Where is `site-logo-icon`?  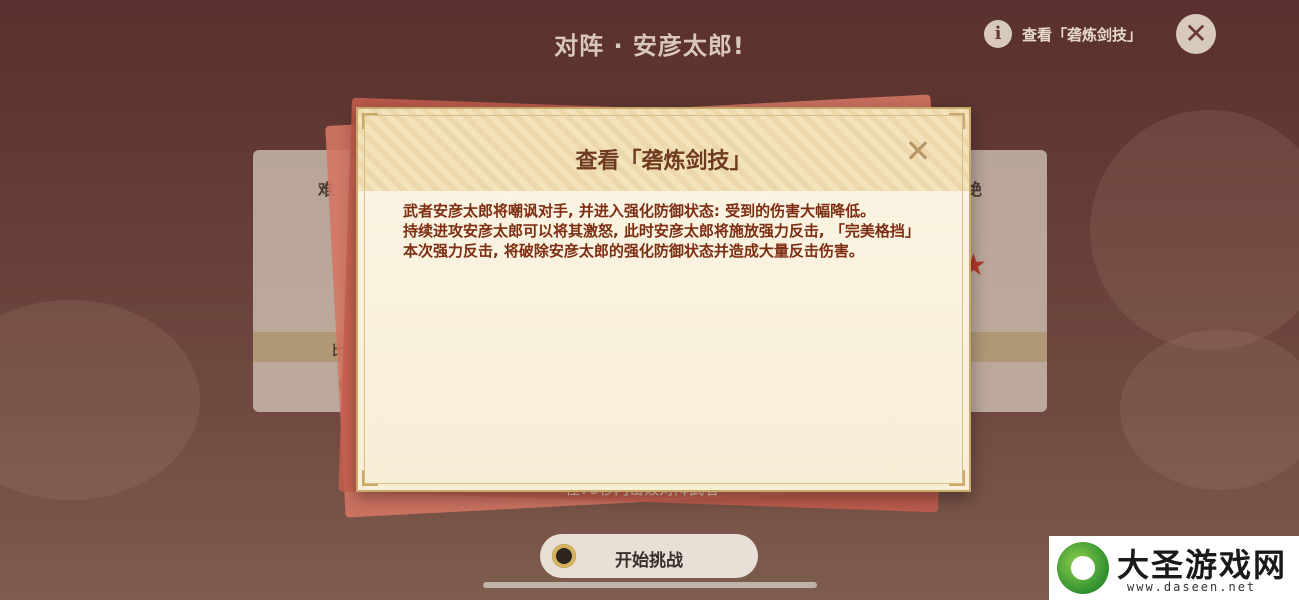 site-logo-icon is located at coordinates (1083, 568).